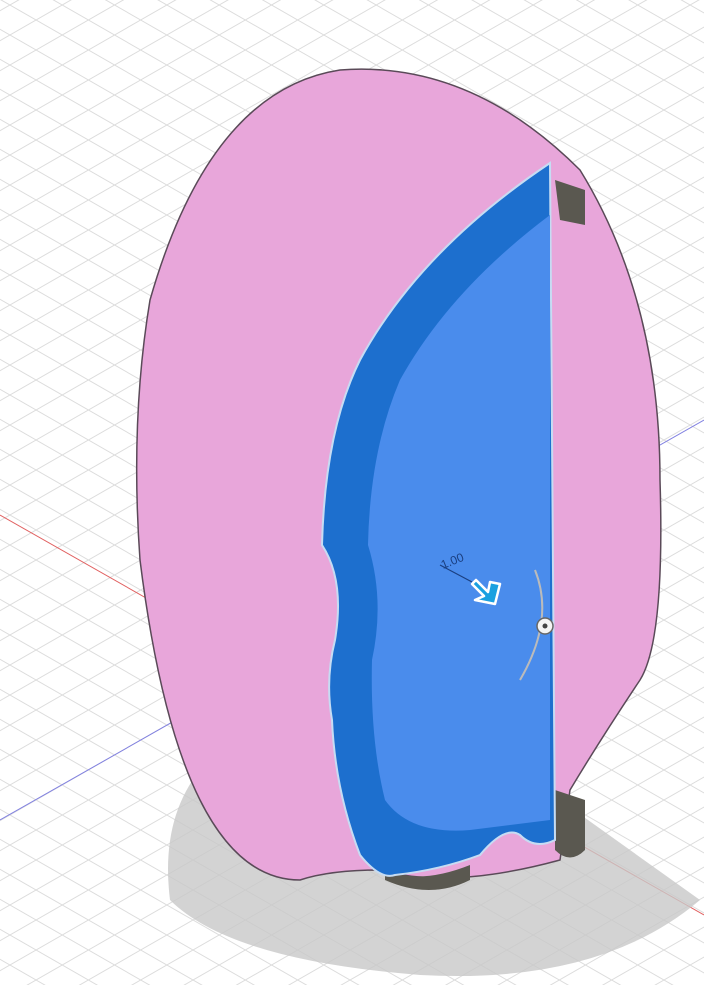 The image size is (704, 985). I want to click on dimension-label: 1.00, so click(452, 561).